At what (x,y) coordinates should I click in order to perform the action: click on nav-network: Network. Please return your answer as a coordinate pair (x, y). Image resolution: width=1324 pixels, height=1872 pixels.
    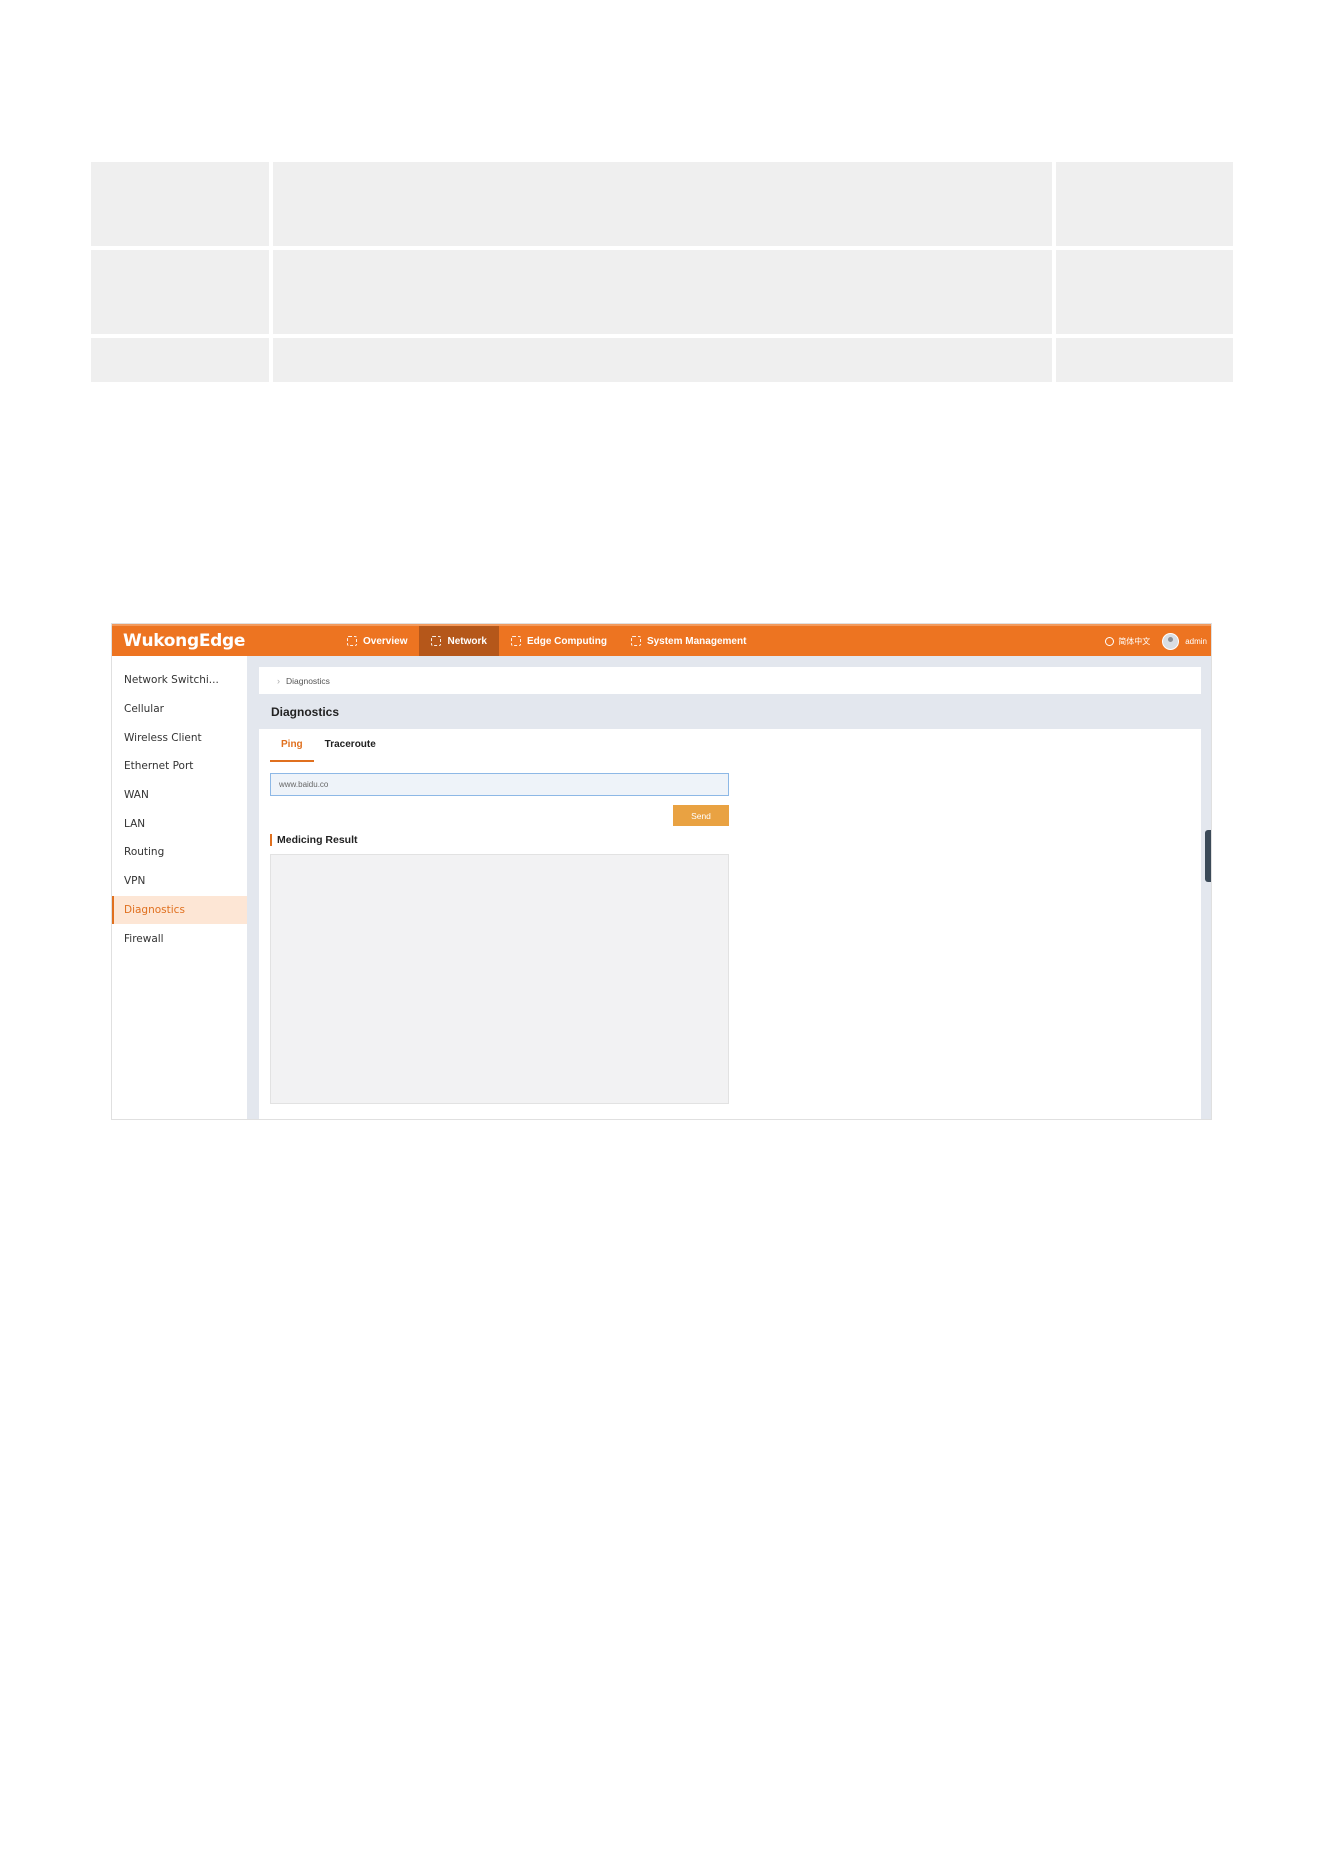
    Looking at the image, I should click on (459, 641).